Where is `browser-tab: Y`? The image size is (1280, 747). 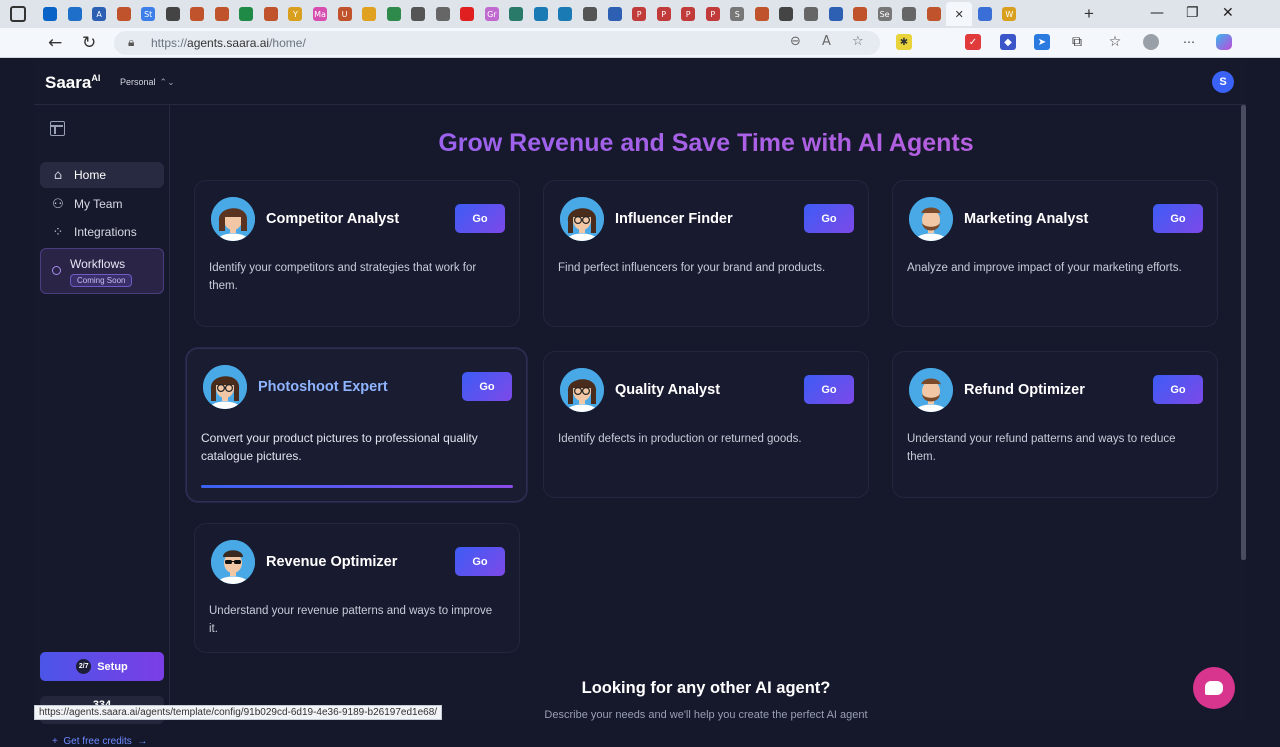 browser-tab: Y is located at coordinates (295, 14).